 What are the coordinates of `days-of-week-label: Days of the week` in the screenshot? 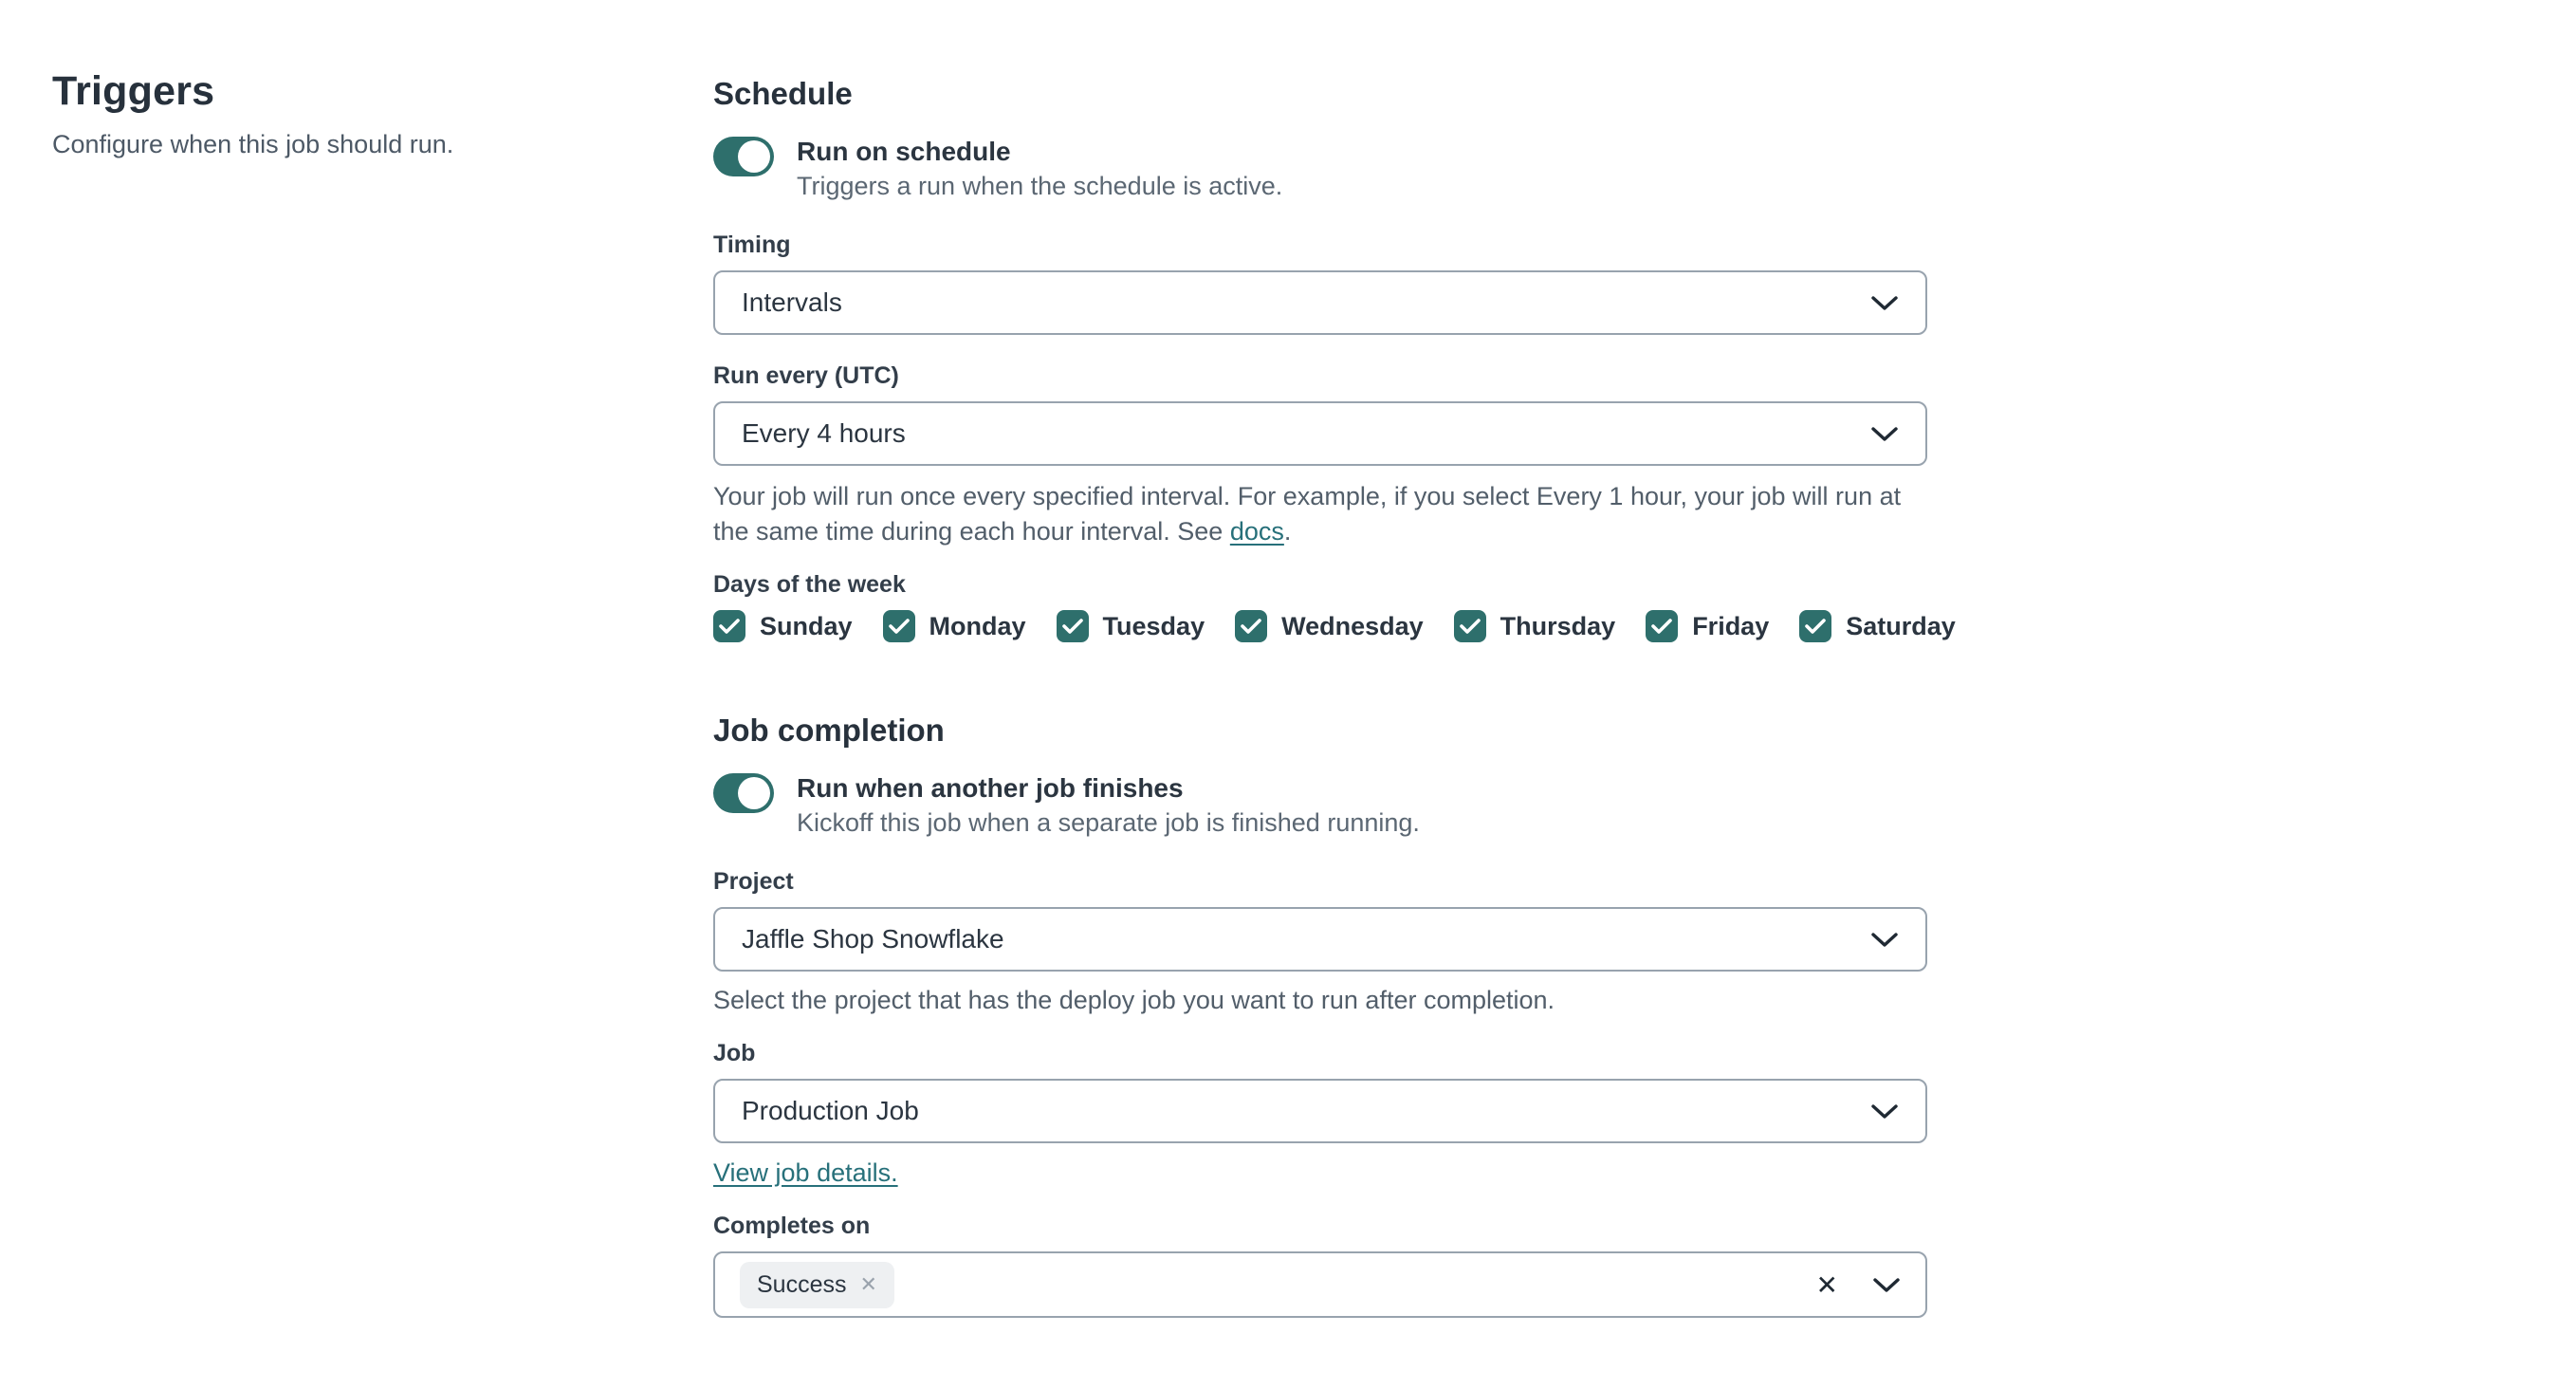 It's located at (809, 584).